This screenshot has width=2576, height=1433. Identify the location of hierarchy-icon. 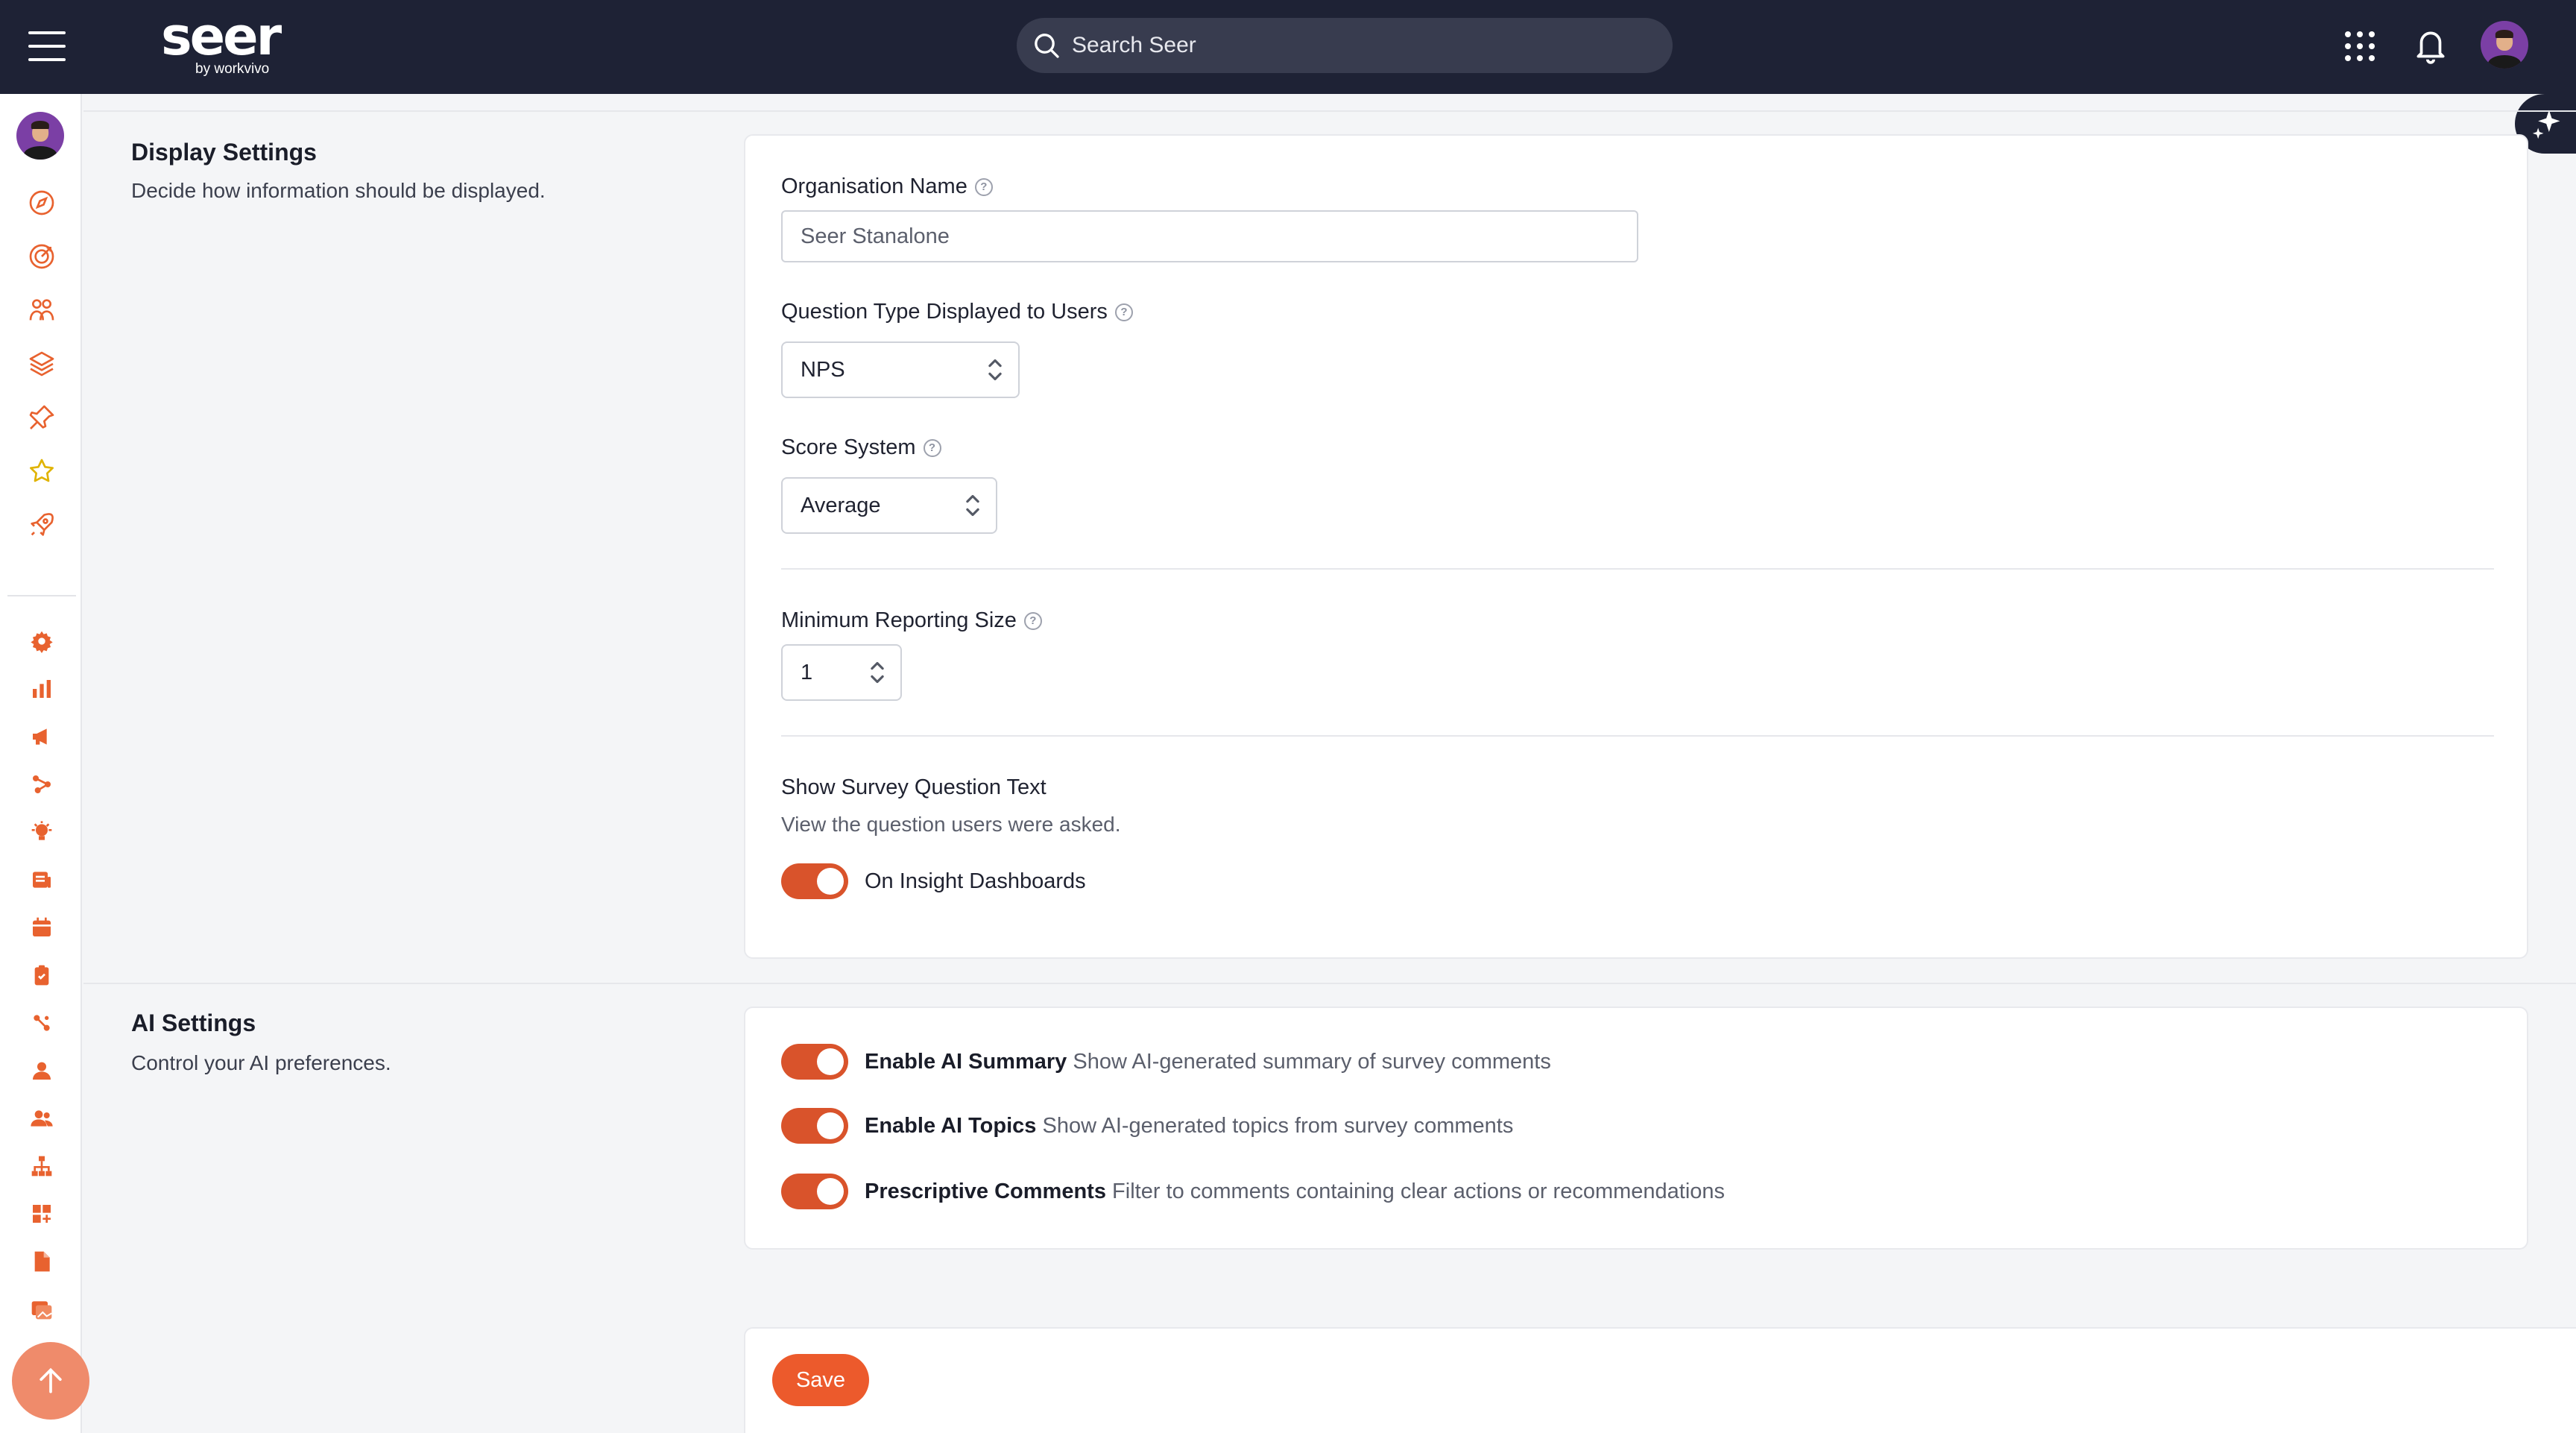
(41, 1166).